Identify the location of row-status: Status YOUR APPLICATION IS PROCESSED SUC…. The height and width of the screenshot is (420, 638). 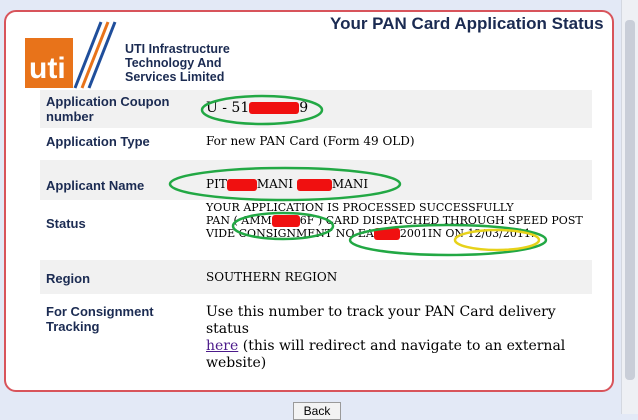
(316, 225).